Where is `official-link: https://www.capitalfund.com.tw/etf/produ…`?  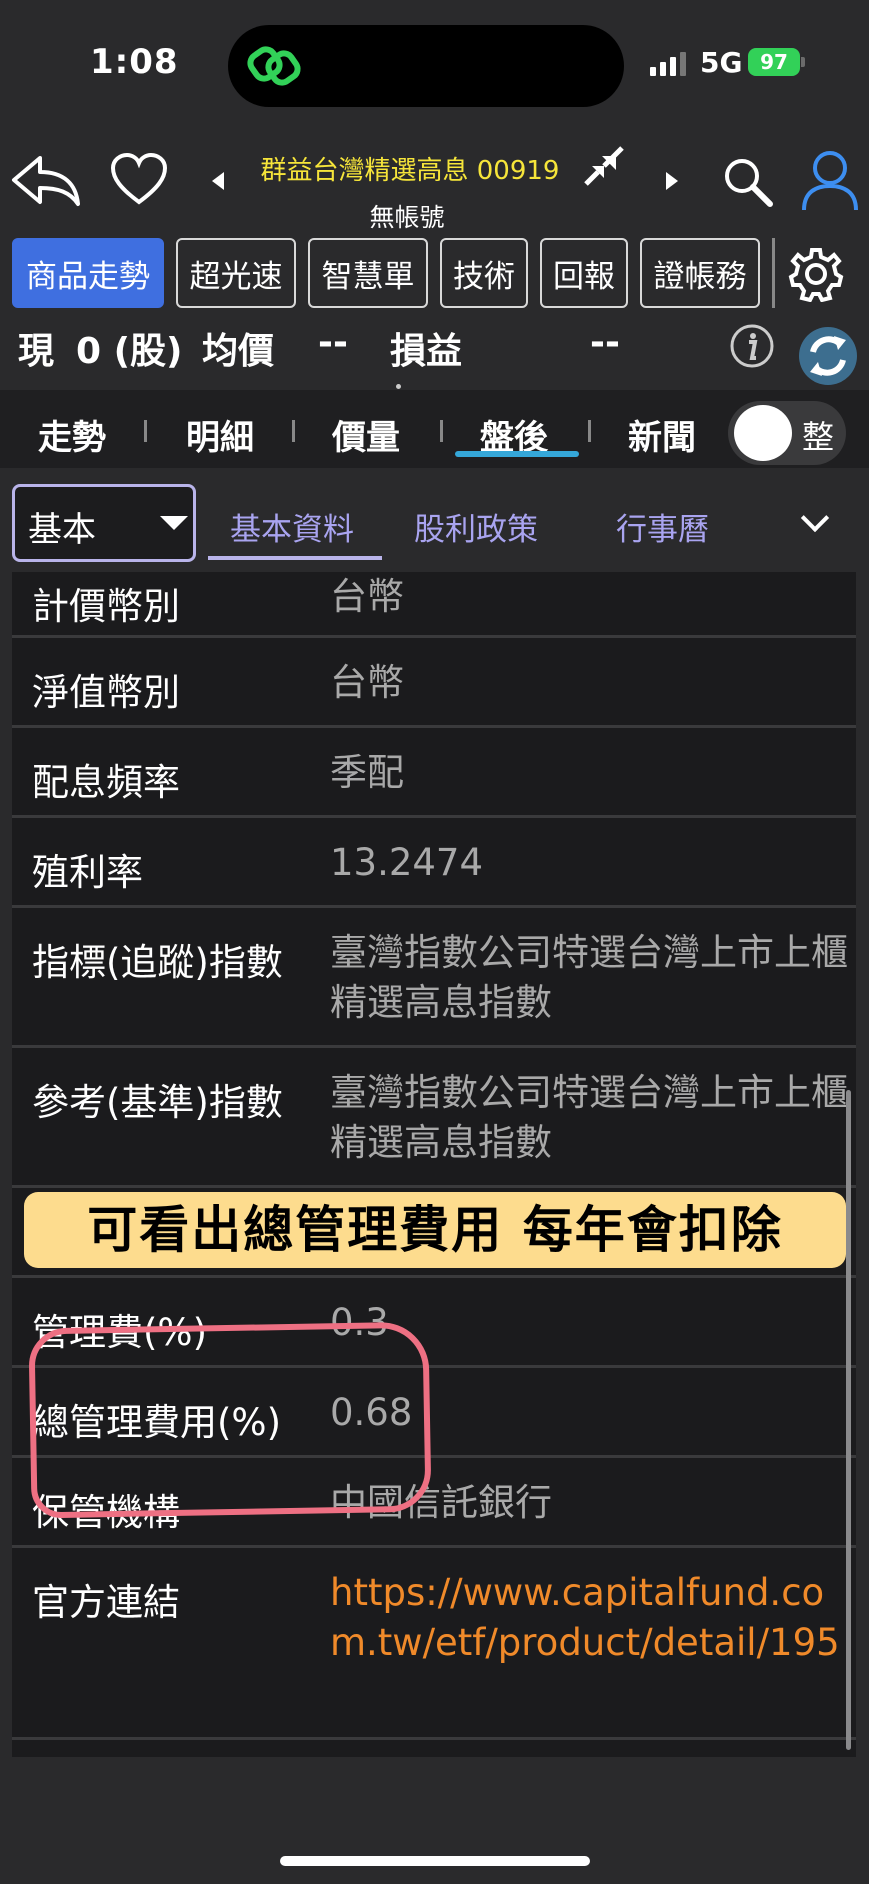
official-link: https://www.capitalfund.com.tw/etf/produ… is located at coordinates (590, 1618).